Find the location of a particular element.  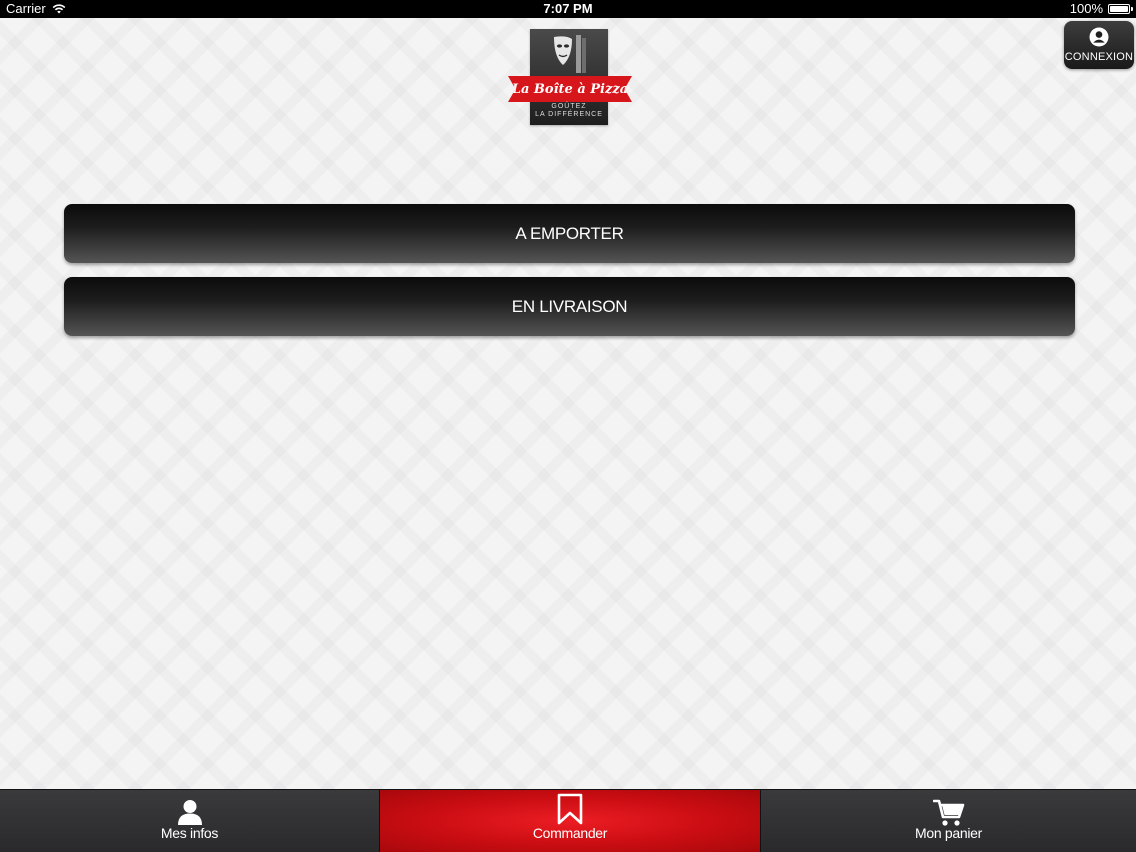

brand-name: La Boîte à Pizza is located at coordinates (570, 89).